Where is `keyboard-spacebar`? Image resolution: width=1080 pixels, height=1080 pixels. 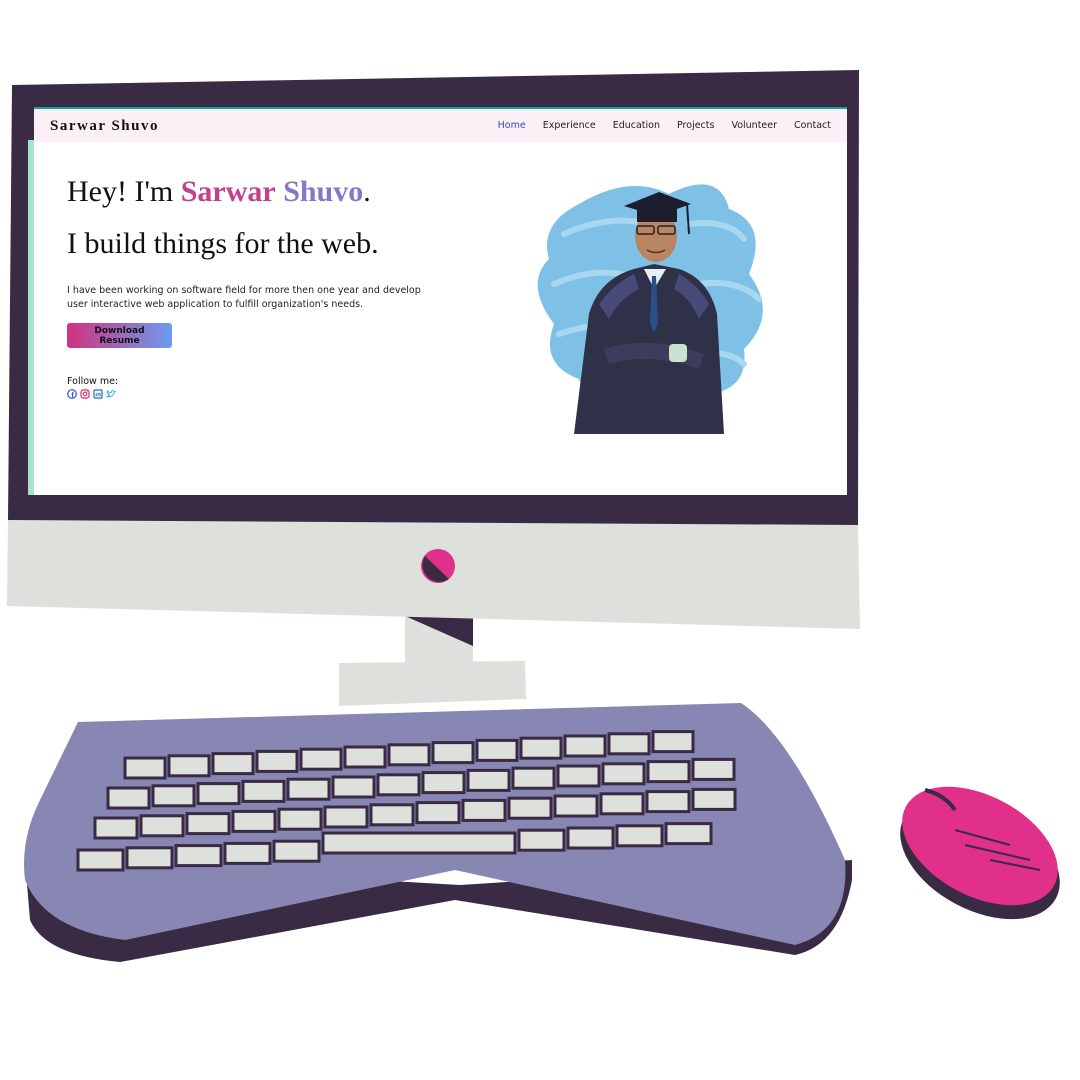
keyboard-spacebar is located at coordinates (419, 843).